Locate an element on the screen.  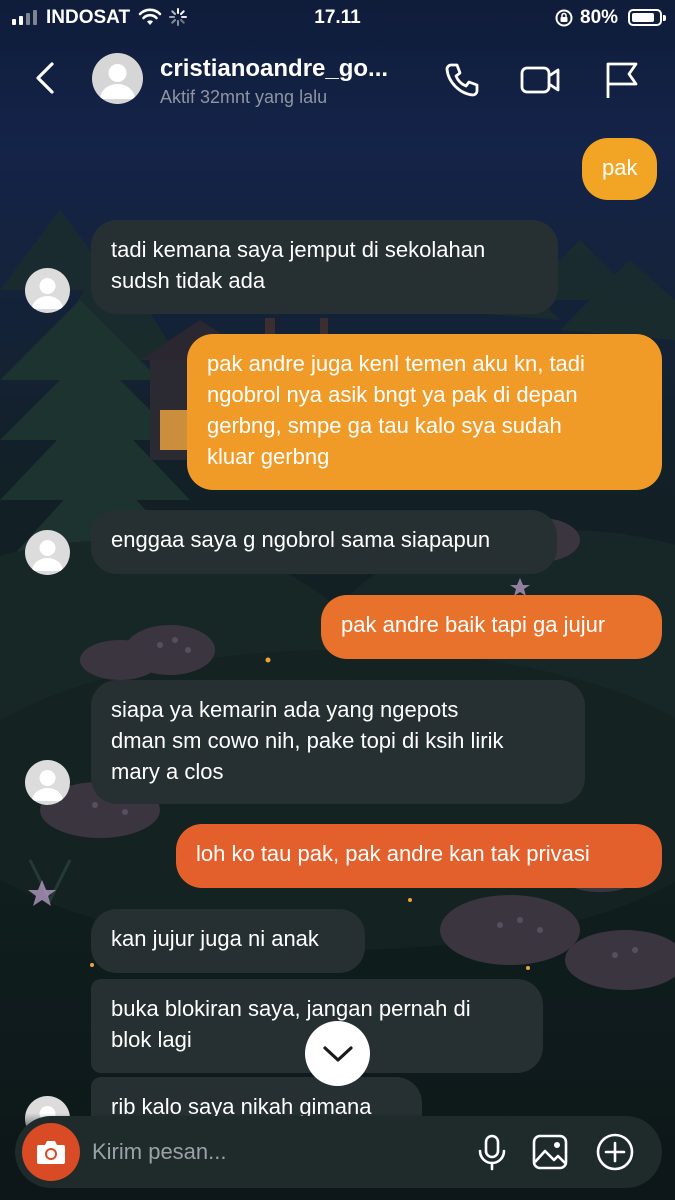
message-line: siapa ya kemarin ada yang ngepots is located at coordinates (285, 709).